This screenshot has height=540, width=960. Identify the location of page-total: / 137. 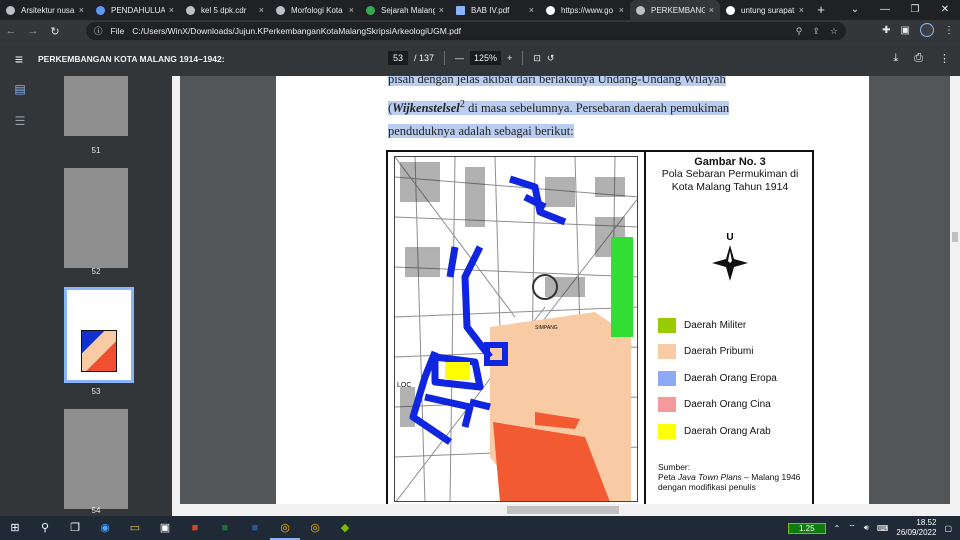
(424, 58).